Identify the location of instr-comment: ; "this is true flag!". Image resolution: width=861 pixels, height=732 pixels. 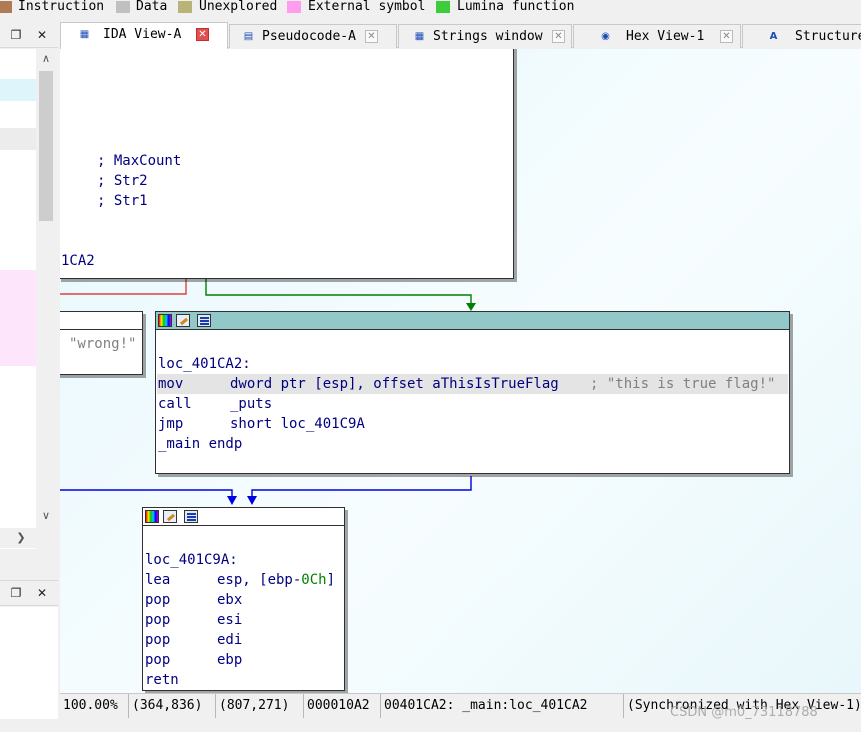
(683, 384).